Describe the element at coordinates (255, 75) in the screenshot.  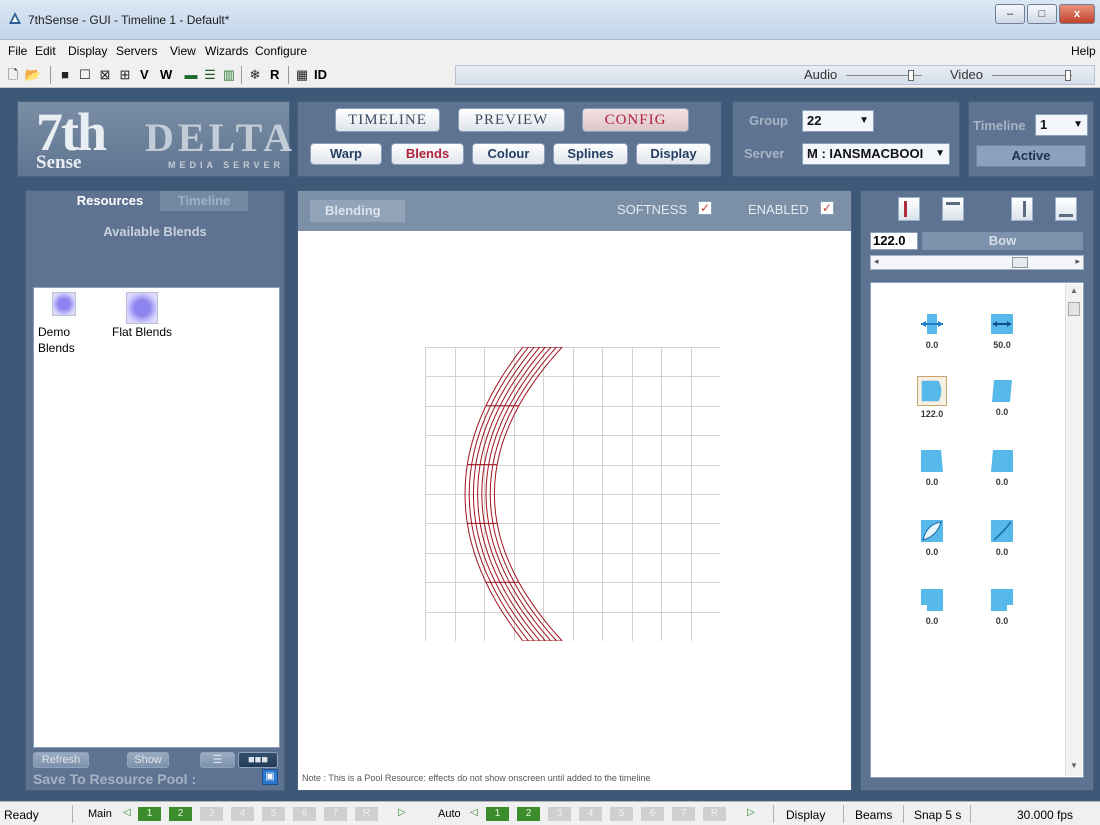
I see `snowflake-icon: ❄` at that location.